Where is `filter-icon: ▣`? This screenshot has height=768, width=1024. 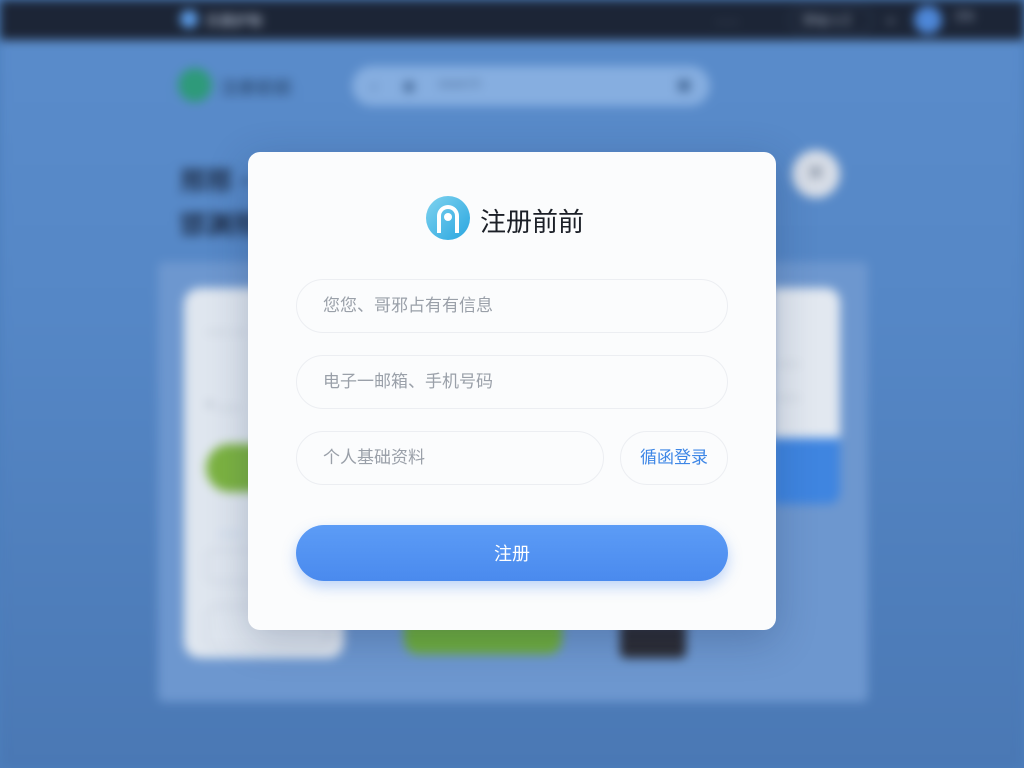 filter-icon: ▣ is located at coordinates (683, 85).